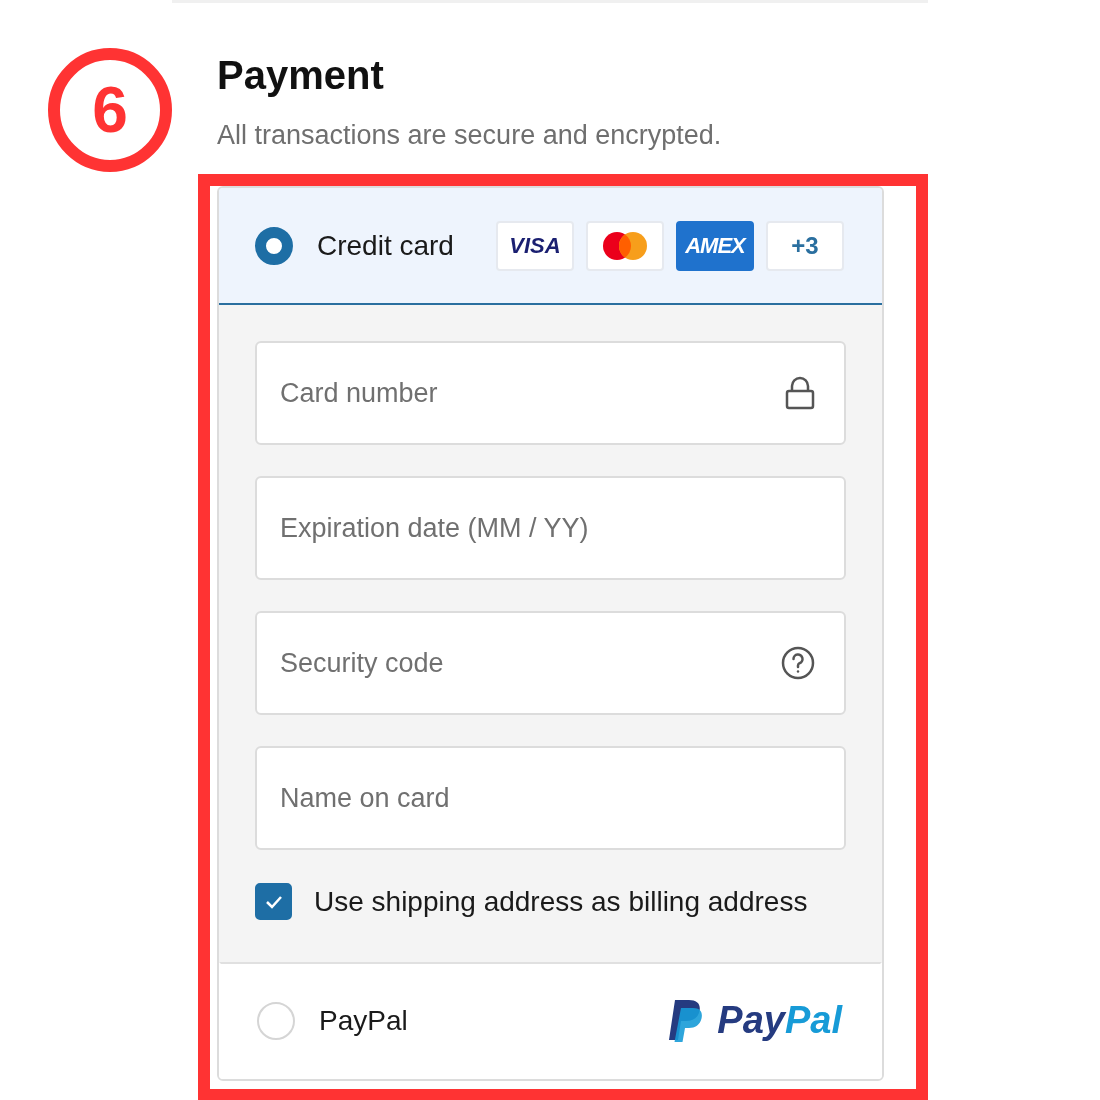 Image resolution: width=1100 pixels, height=1100 pixels. I want to click on section-title: Payment, so click(300, 75).